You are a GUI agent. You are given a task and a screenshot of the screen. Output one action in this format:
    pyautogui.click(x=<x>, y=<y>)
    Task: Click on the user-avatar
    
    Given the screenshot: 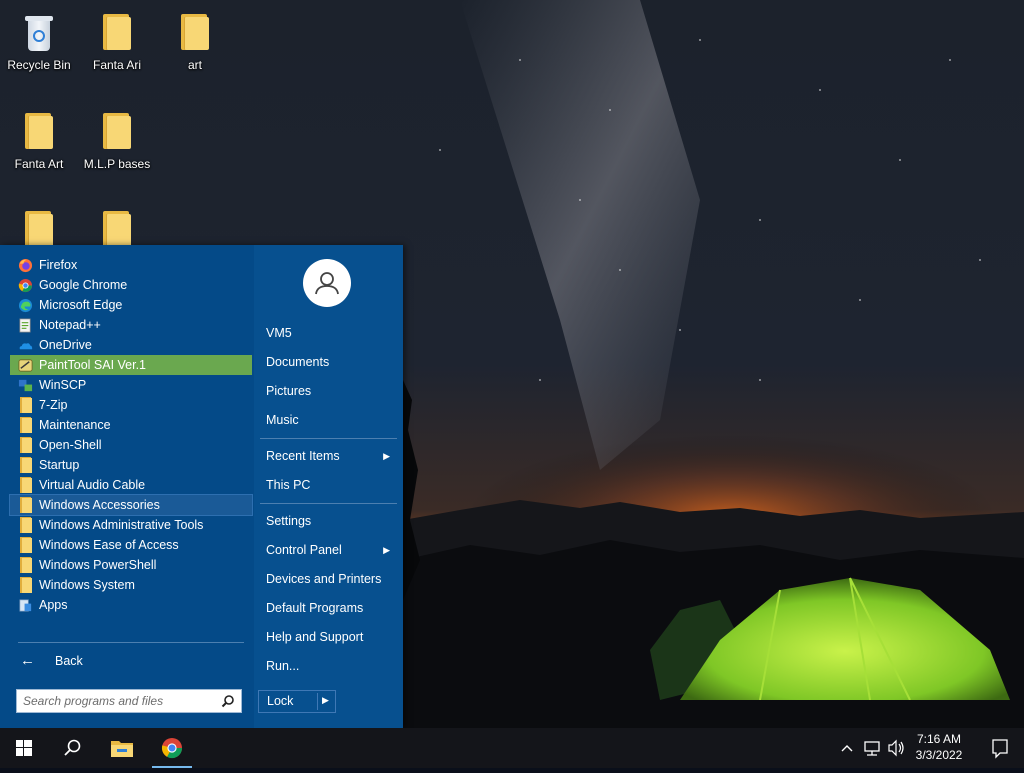 What is the action you would take?
    pyautogui.click(x=327, y=283)
    